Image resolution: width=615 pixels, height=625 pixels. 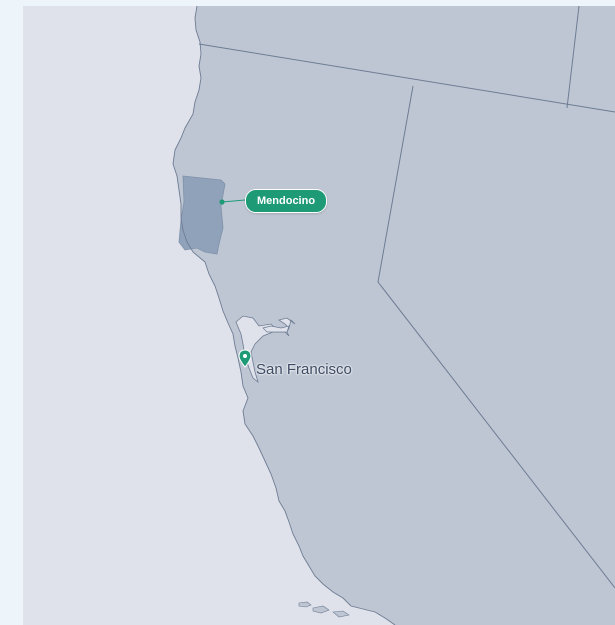 What do you see at coordinates (276, 329) in the screenshot?
I see `bay-inlet` at bounding box center [276, 329].